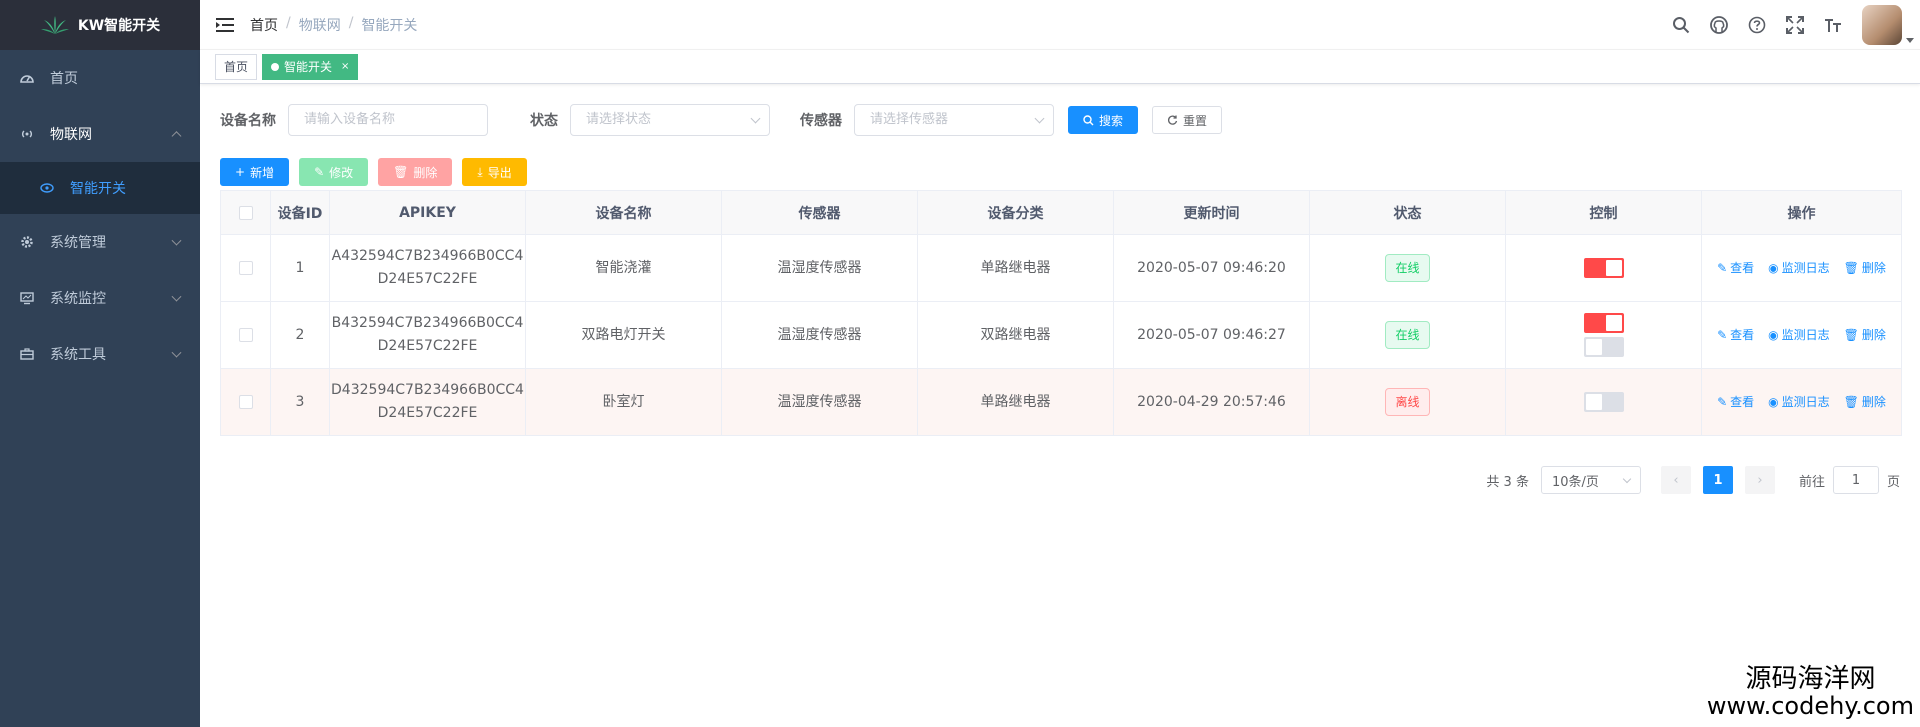 The height and width of the screenshot is (727, 1920). What do you see at coordinates (1593, 401) in the screenshot?
I see `switch-knob` at bounding box center [1593, 401].